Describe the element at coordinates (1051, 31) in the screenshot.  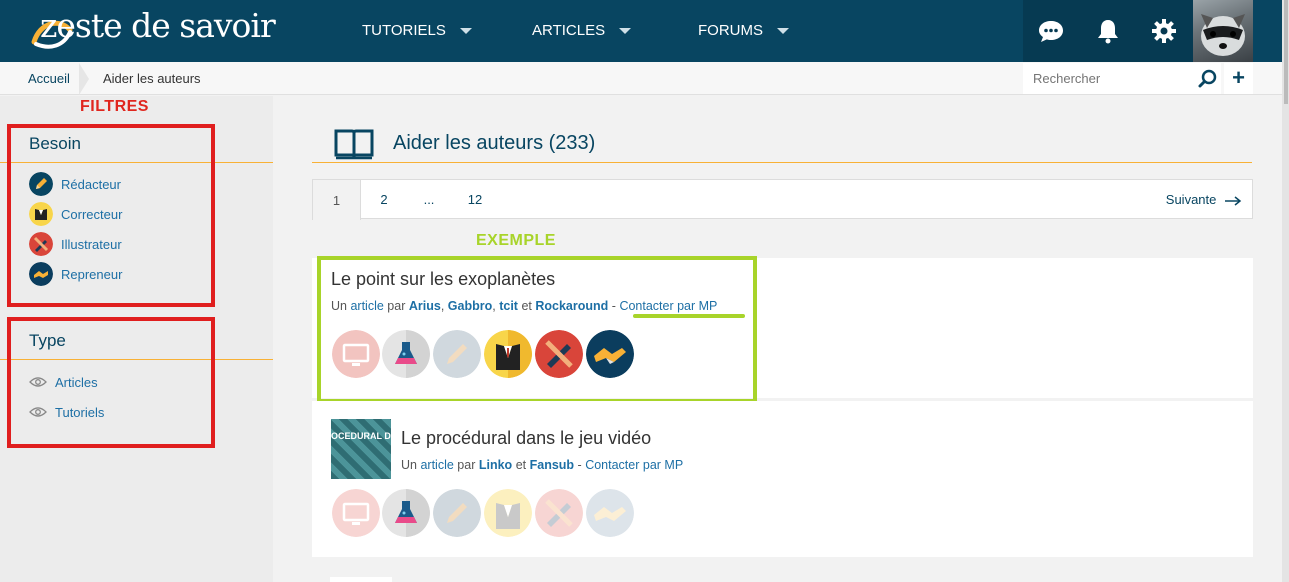
I see `messages-icon` at that location.